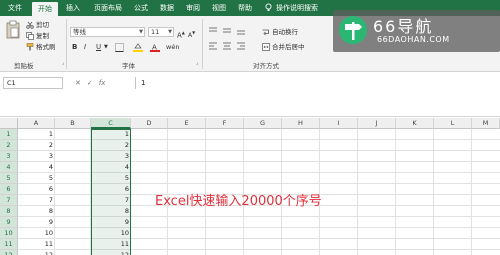 The height and width of the screenshot is (255, 500). What do you see at coordinates (288, 47) in the screenshot?
I see `merge-center-label: 合并后居中` at bounding box center [288, 47].